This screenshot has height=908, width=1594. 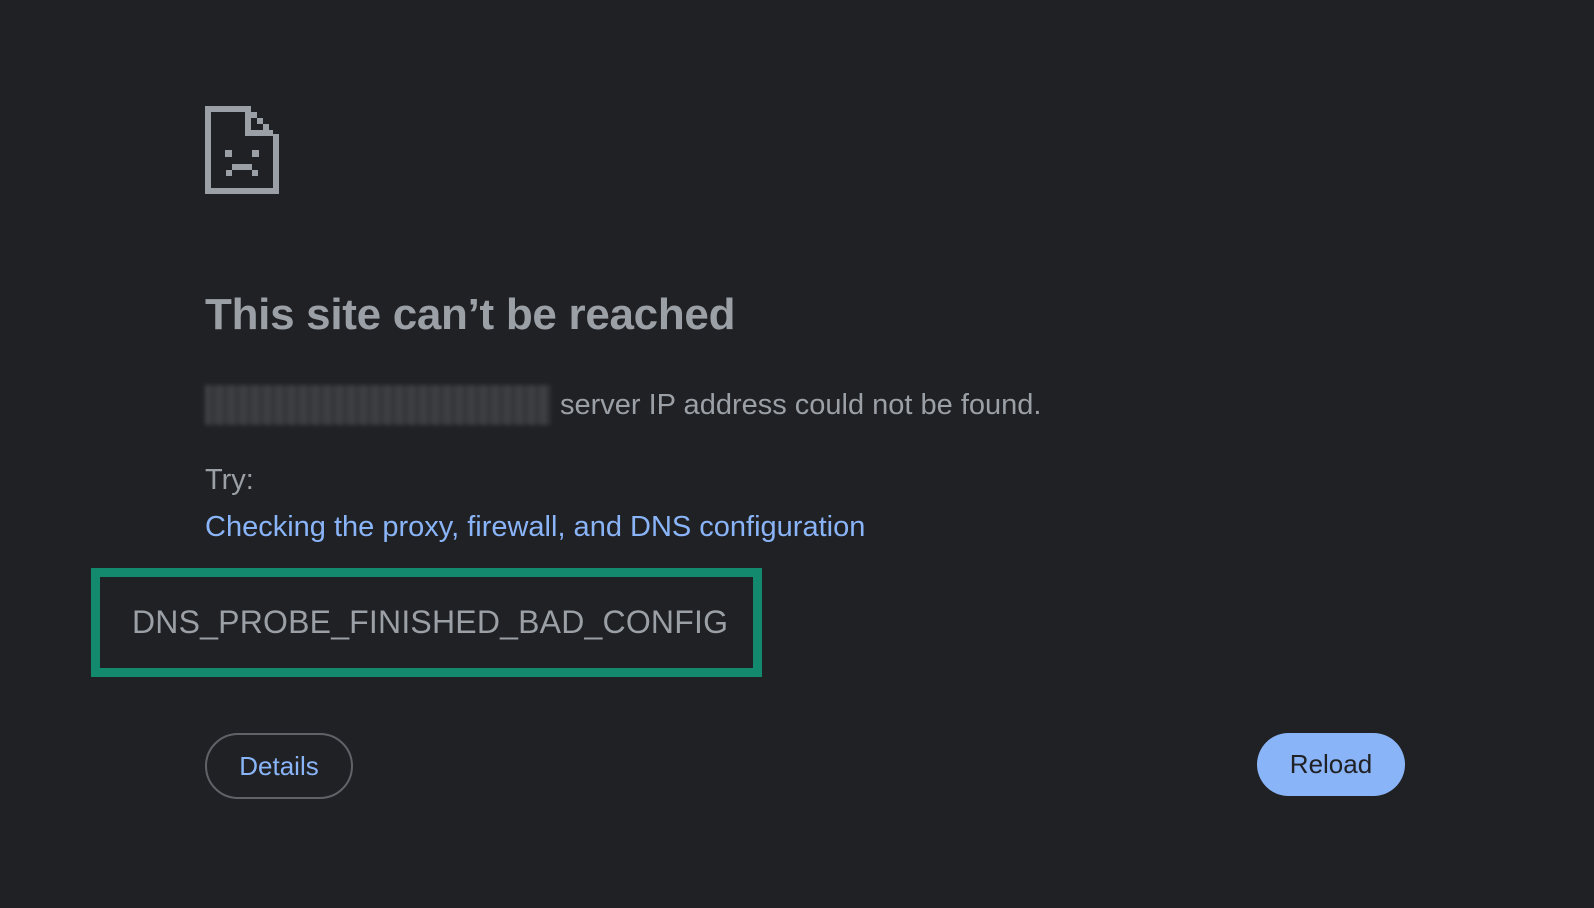 I want to click on try-label: Try:, so click(x=229, y=480).